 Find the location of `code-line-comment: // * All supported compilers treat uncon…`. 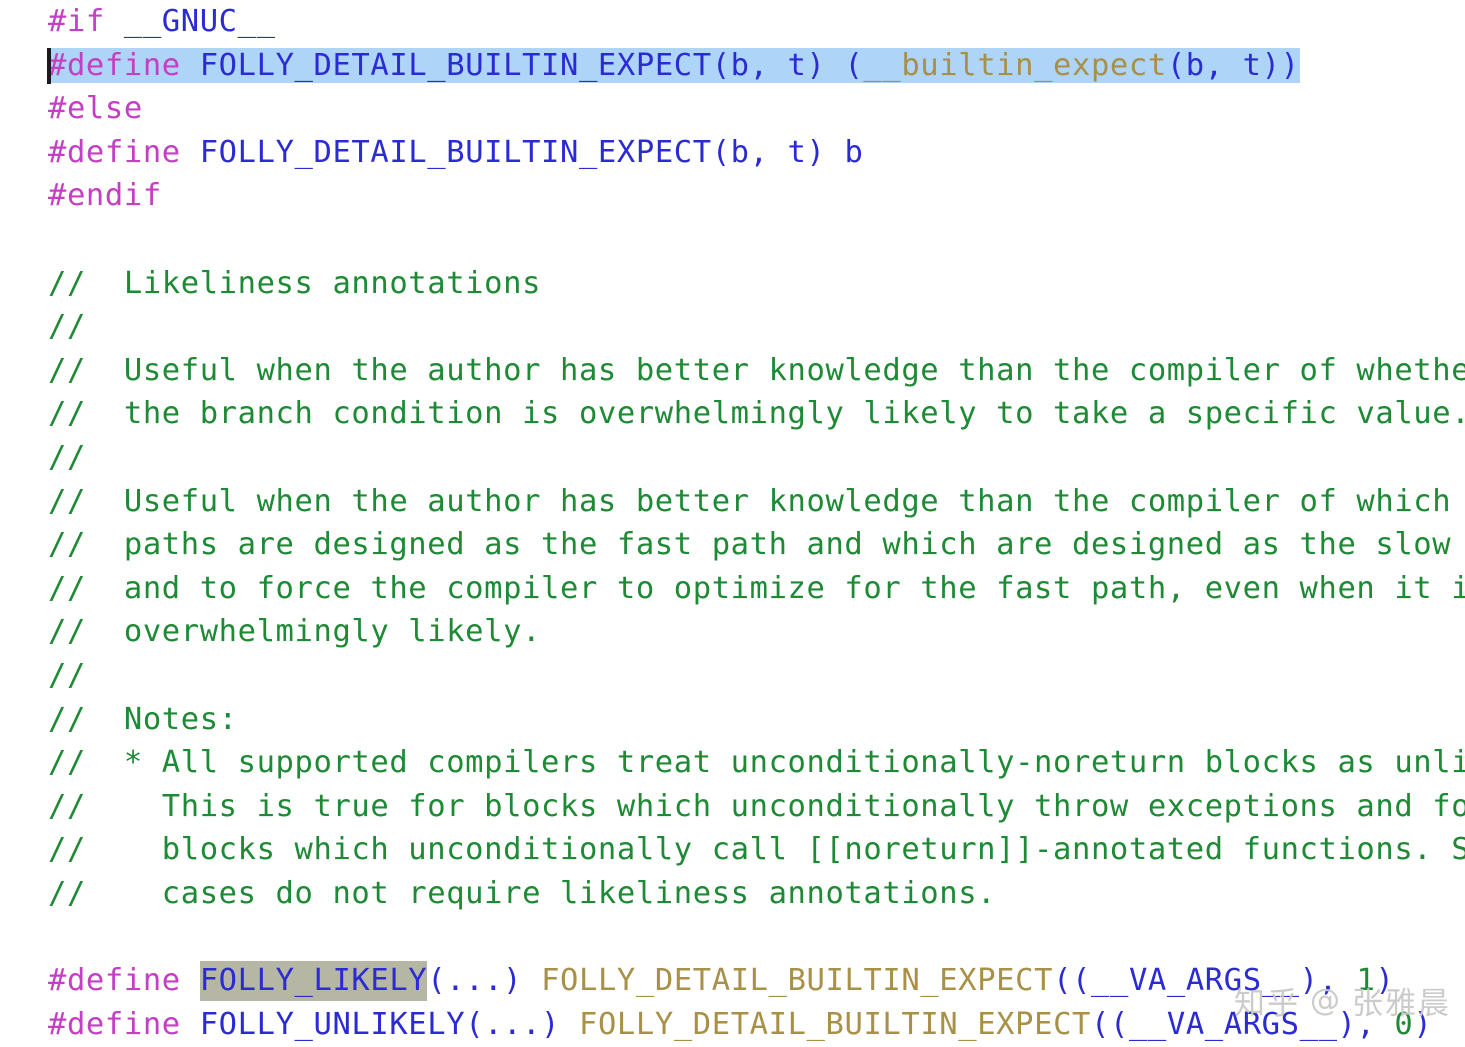

code-line-comment: // * All supported compilers treat uncon… is located at coordinates (732, 763).